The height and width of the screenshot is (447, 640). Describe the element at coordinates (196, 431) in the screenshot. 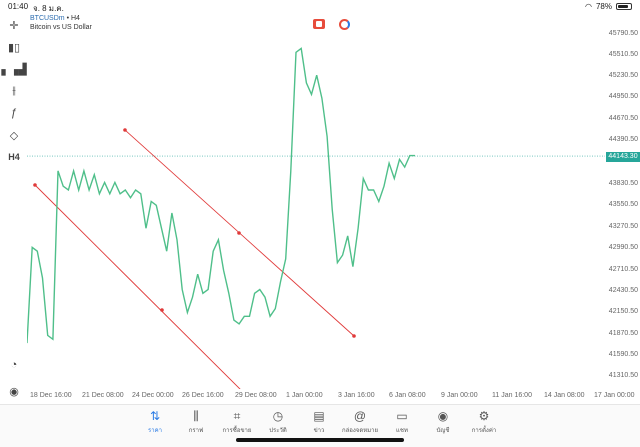

I see `tab-label: กราฟ` at that location.